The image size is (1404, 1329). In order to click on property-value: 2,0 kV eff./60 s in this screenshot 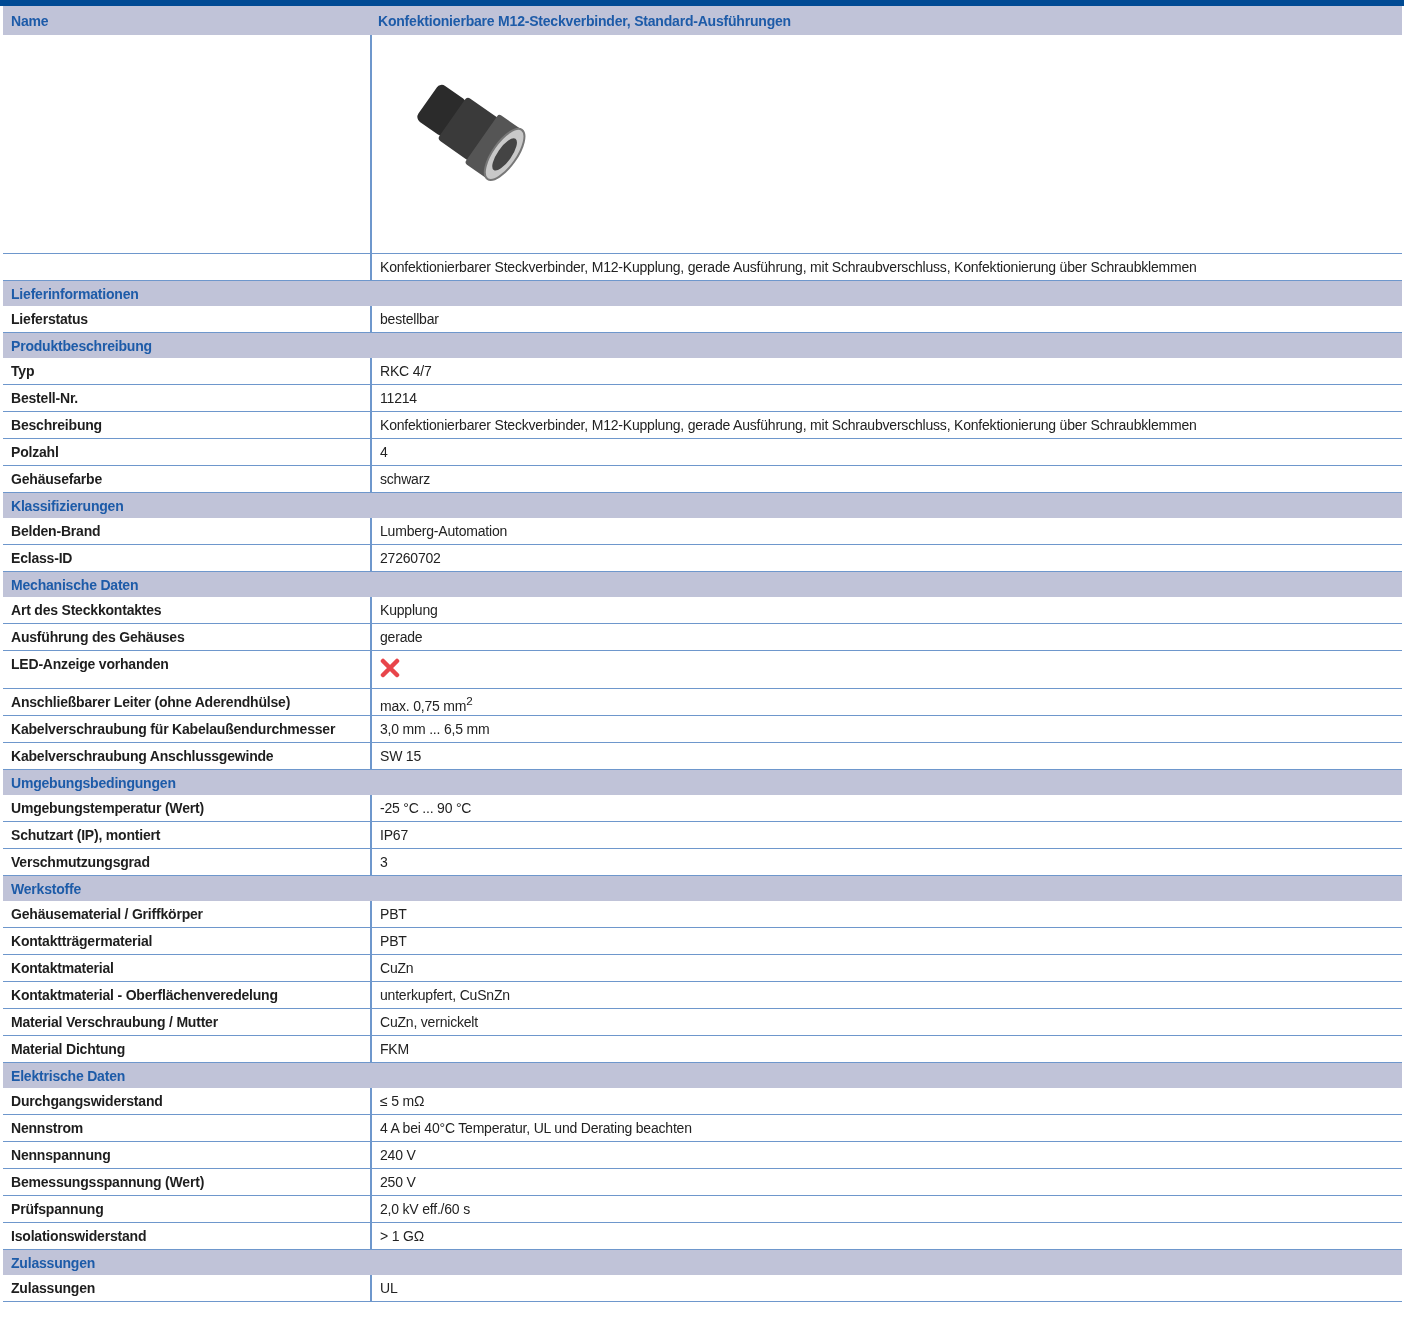, I will do `click(425, 1209)`.